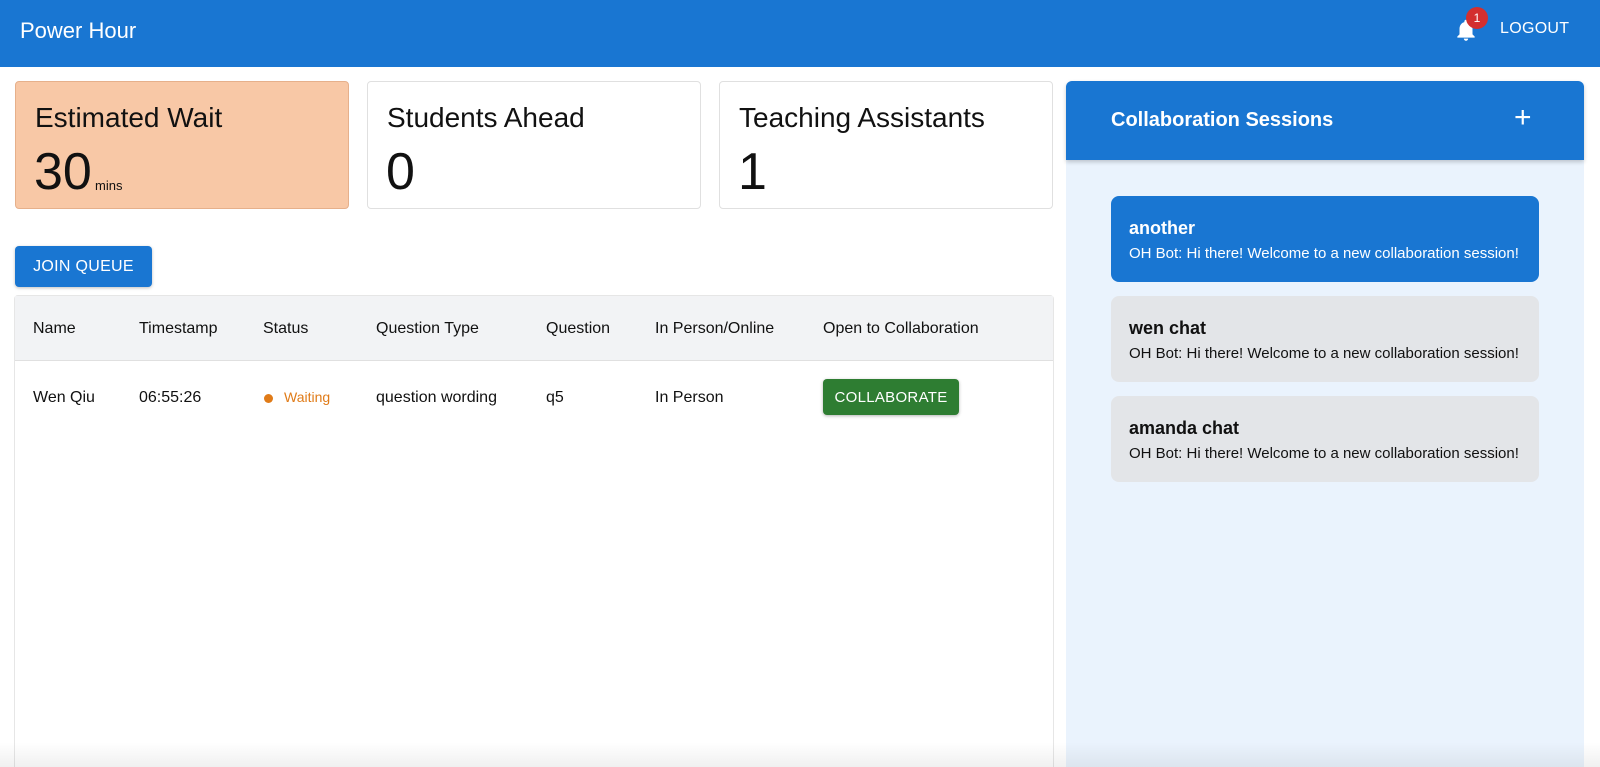  I want to click on column-header-question: Question, so click(578, 328).